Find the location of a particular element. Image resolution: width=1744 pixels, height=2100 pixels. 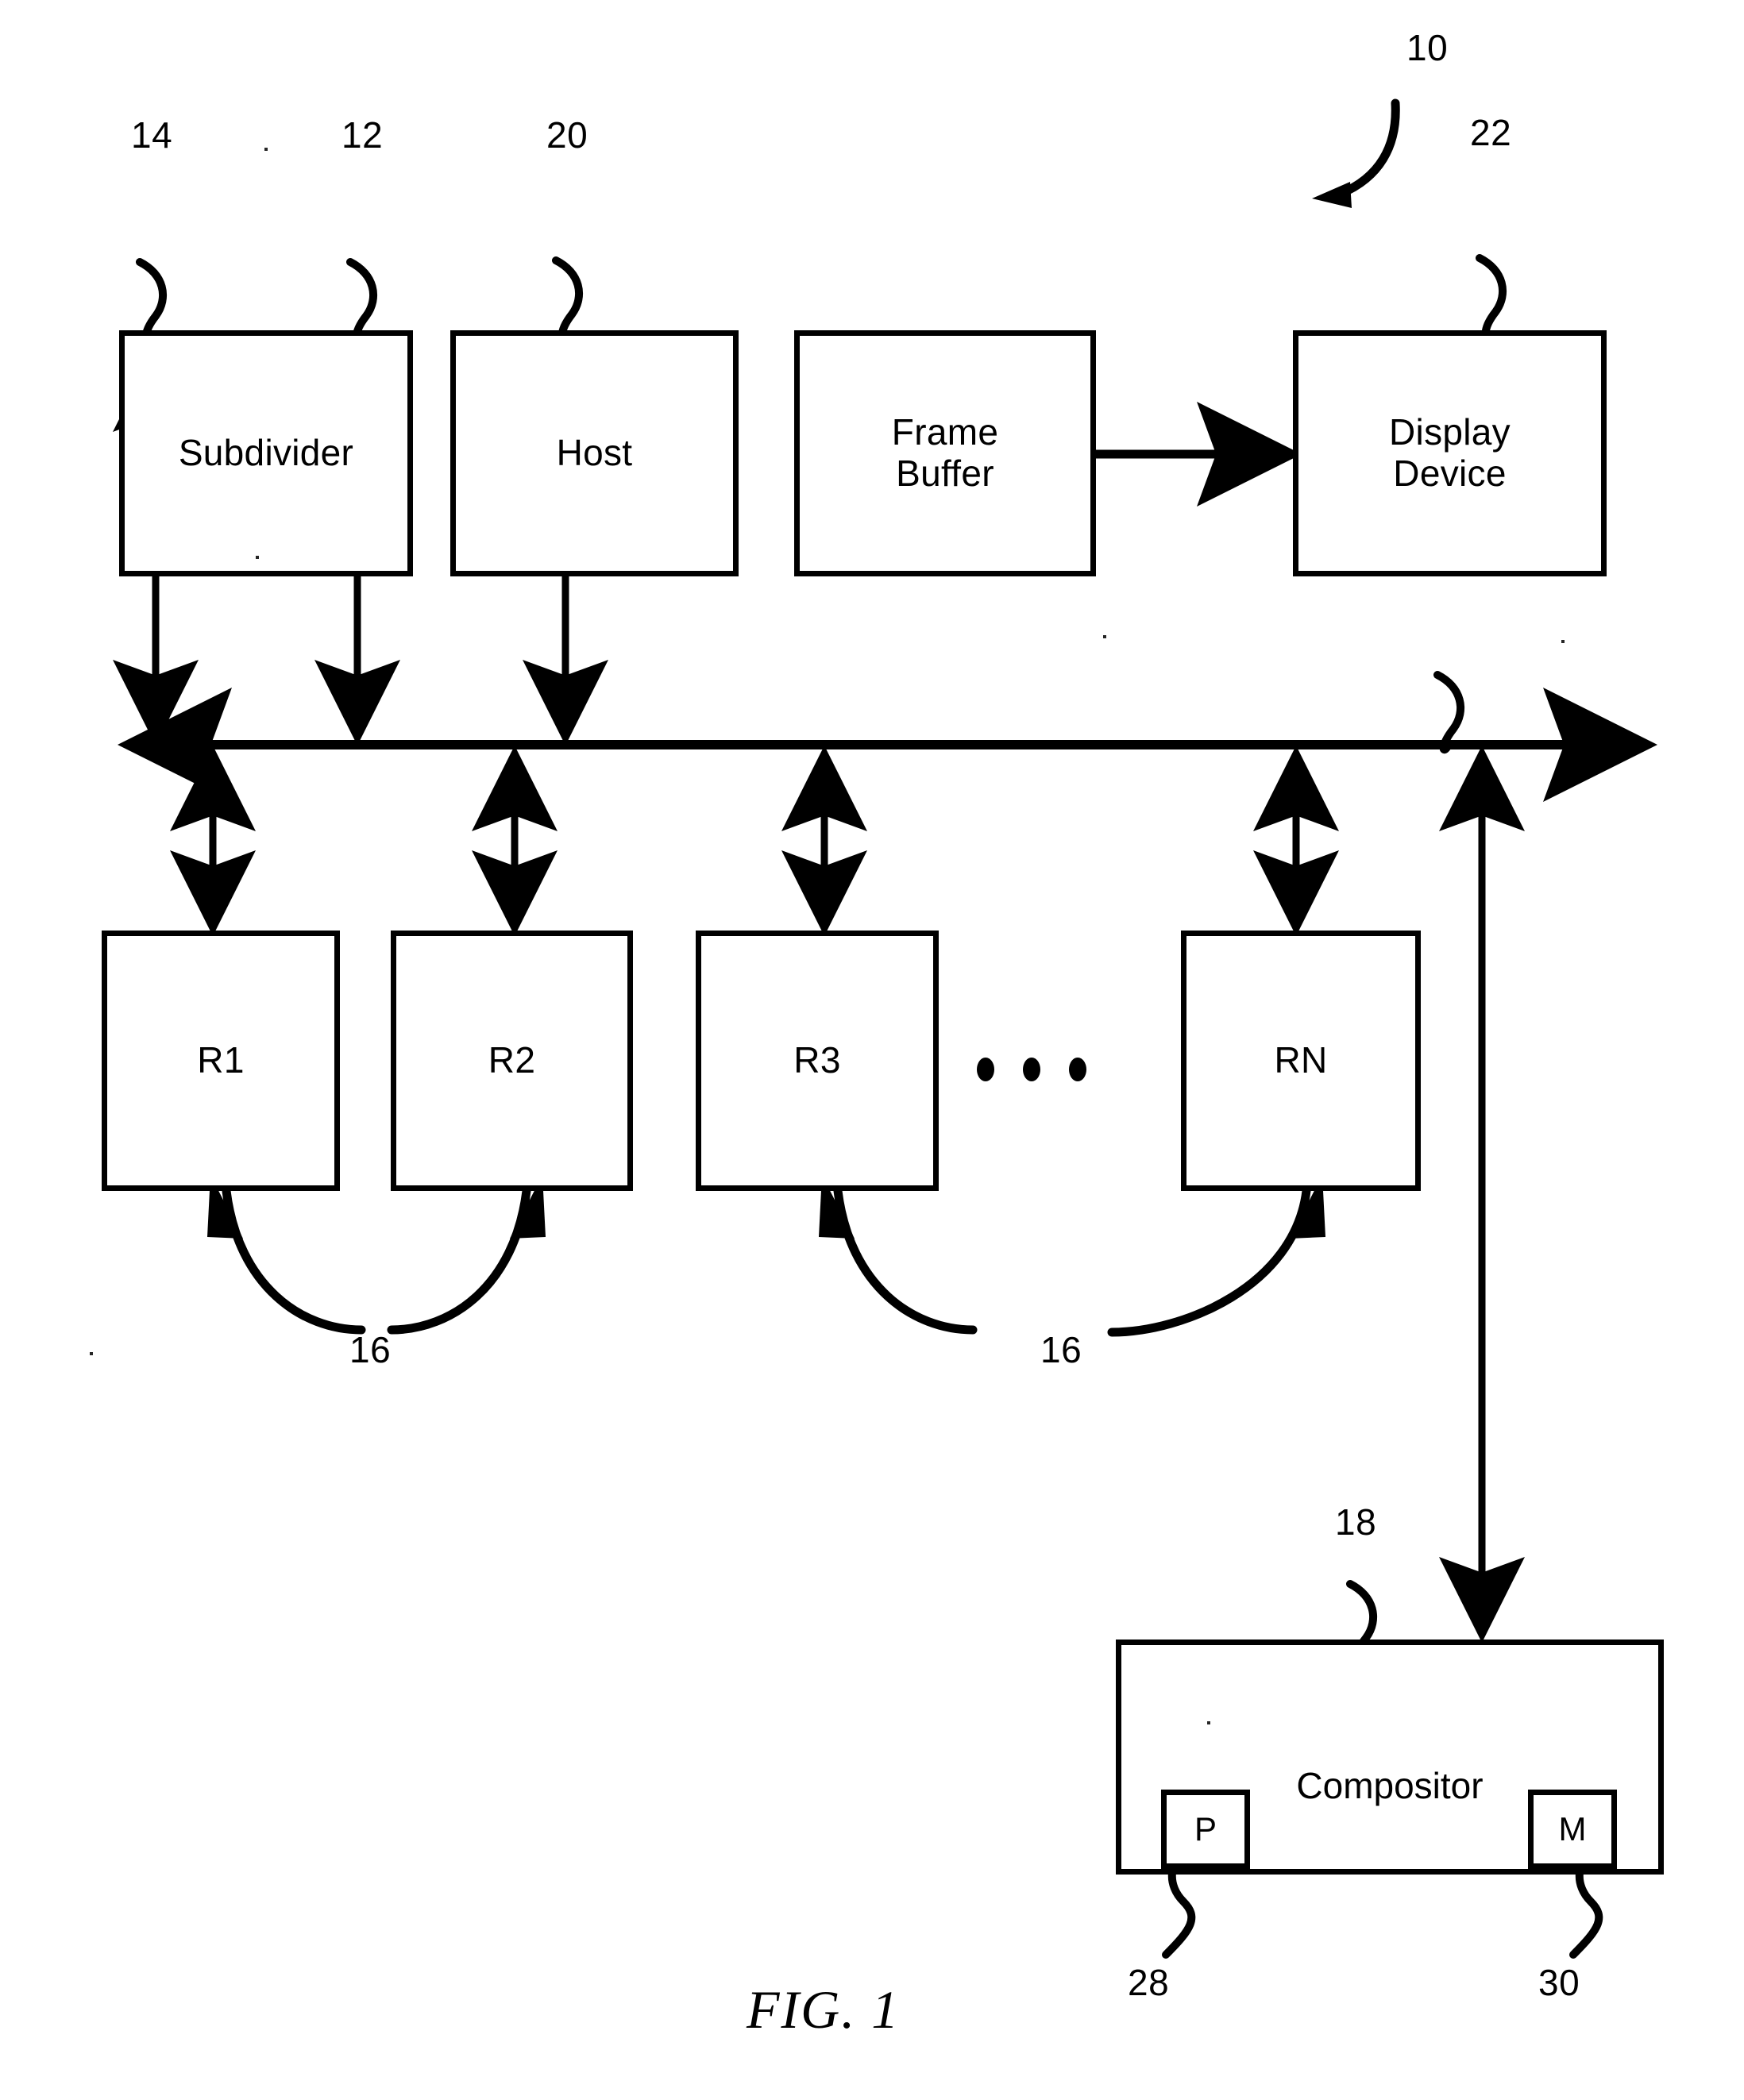

box-renderer-n: RN is located at coordinates (1301, 1061).